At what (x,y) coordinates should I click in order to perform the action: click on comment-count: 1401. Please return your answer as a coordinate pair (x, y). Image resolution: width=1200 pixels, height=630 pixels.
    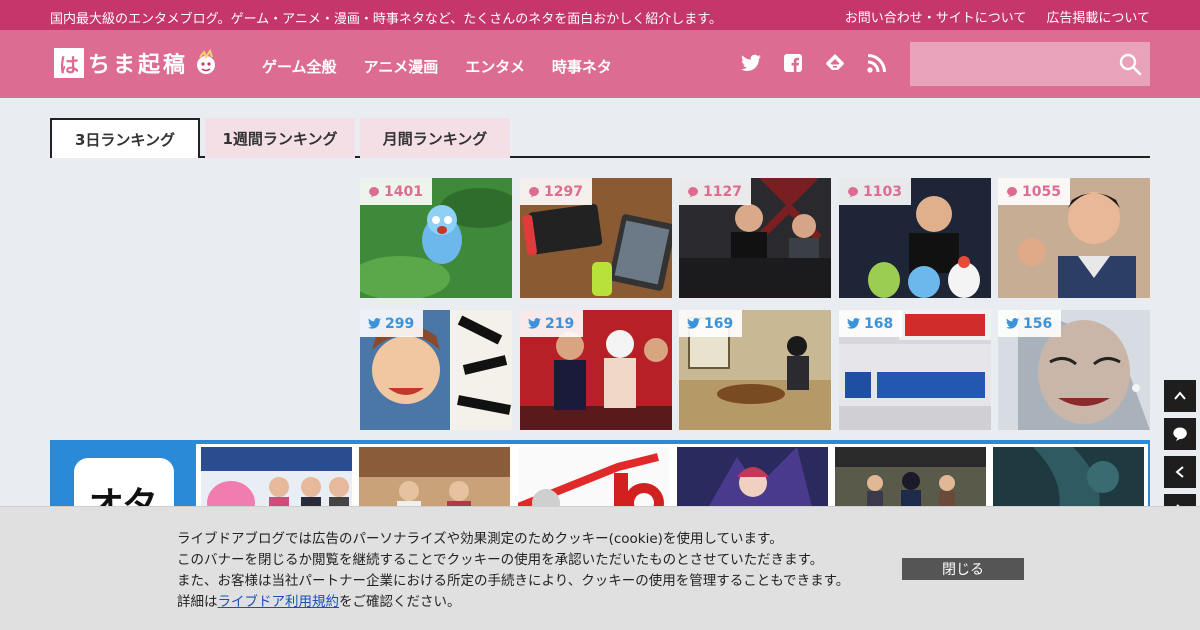
    Looking at the image, I should click on (403, 191).